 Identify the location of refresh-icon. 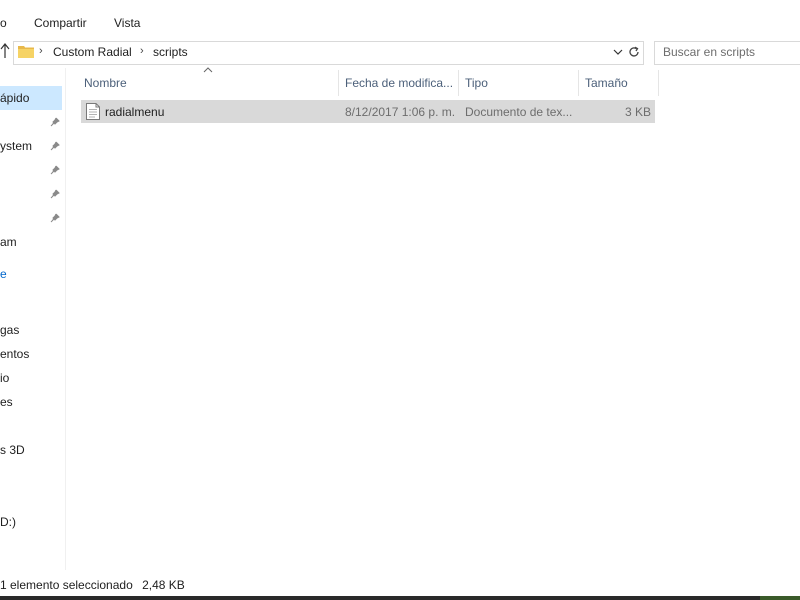
(634, 52).